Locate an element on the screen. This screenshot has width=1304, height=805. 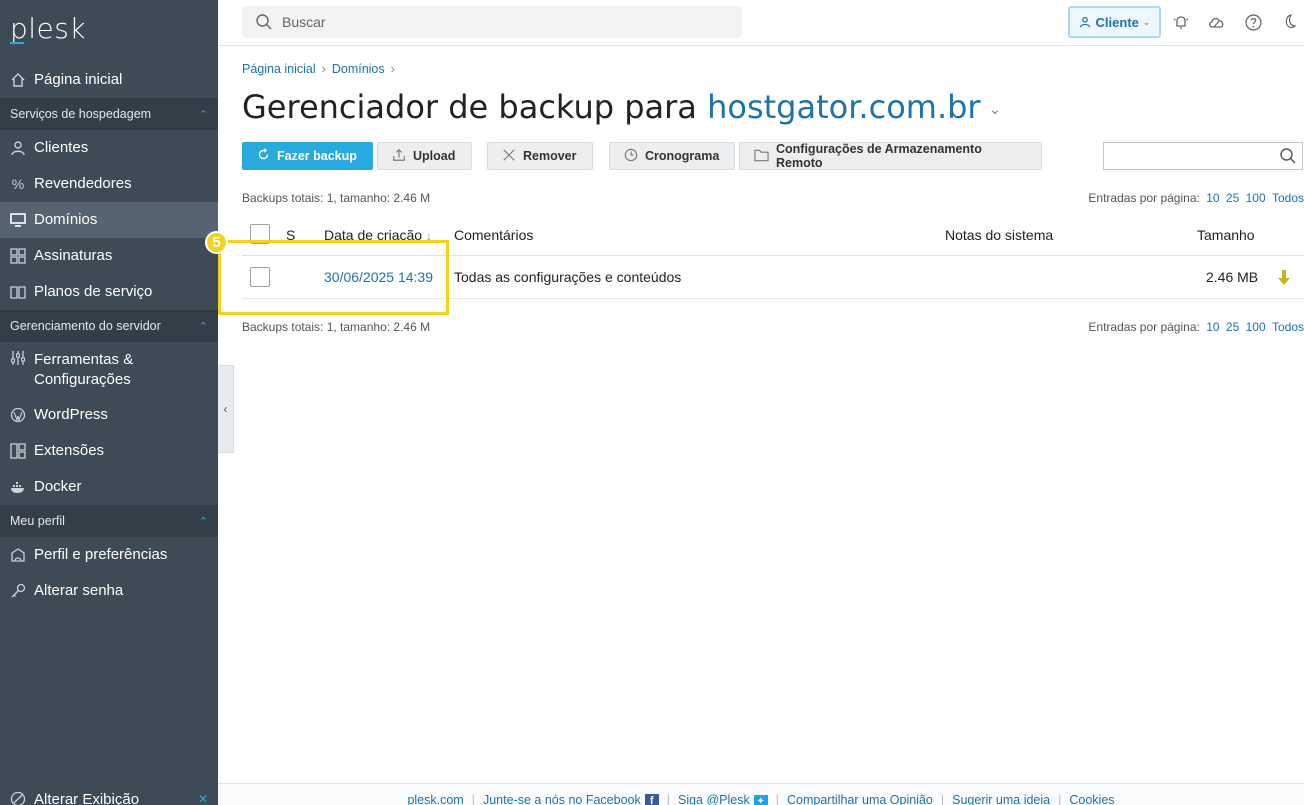
col-size: Tamanho is located at coordinates (1226, 235).